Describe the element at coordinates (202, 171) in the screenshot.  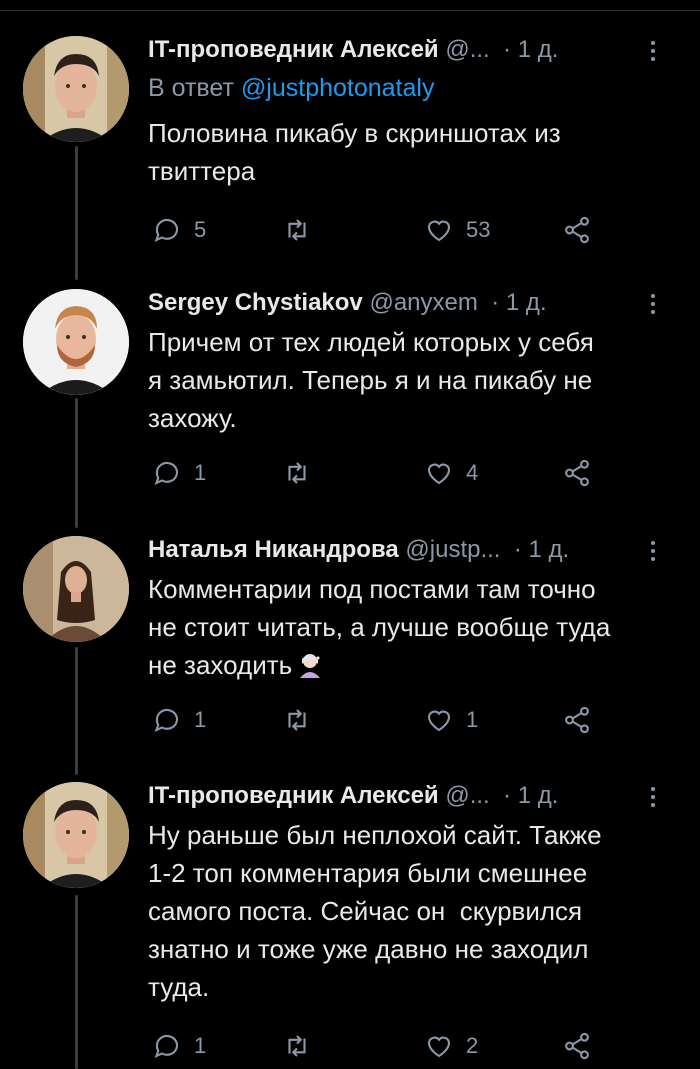
I see `tweet-text-line: твиттера` at that location.